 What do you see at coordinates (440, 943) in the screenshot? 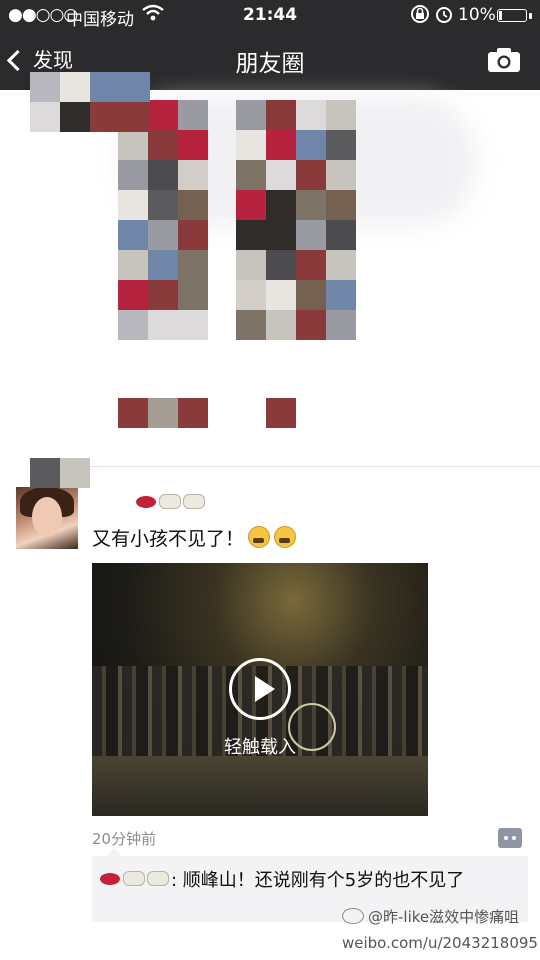
I see `watermark-url: weibo.com/u/2043218095` at bounding box center [440, 943].